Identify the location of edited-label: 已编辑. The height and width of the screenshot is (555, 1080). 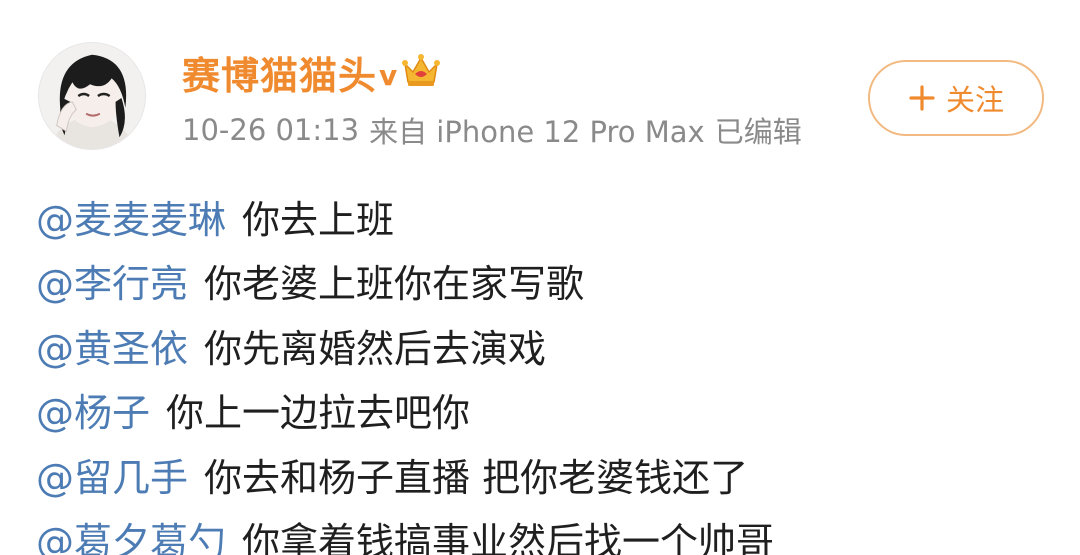
(758, 130).